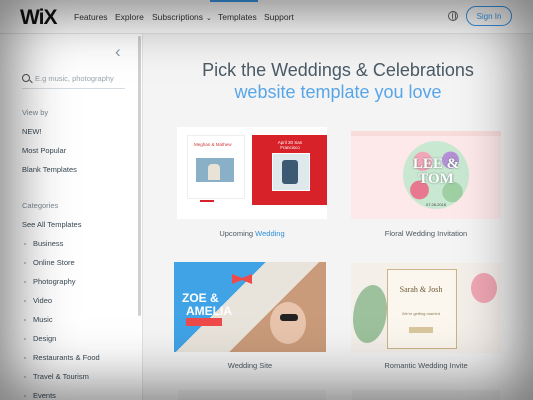 The image size is (533, 400). Describe the element at coordinates (48, 243) in the screenshot. I see `sidebar-item-business: Business` at that location.